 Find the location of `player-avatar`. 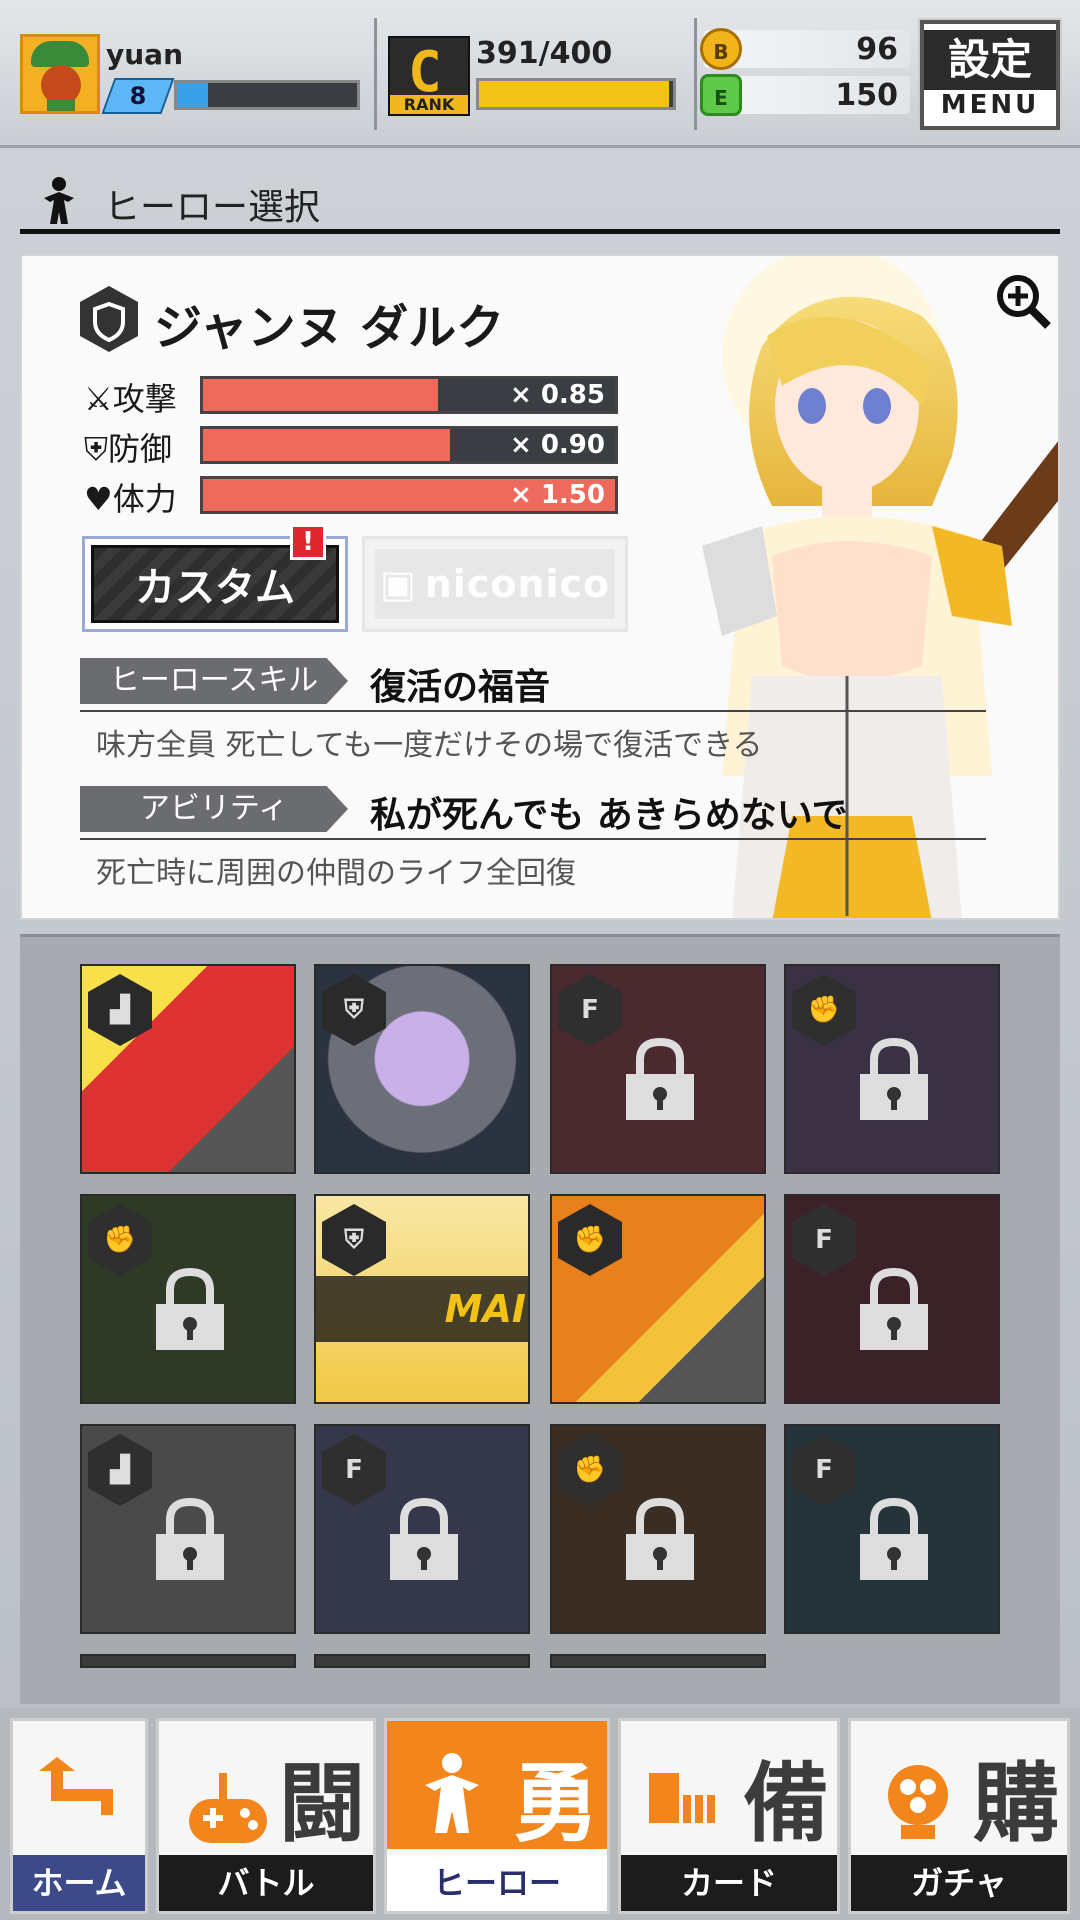

player-avatar is located at coordinates (60, 74).